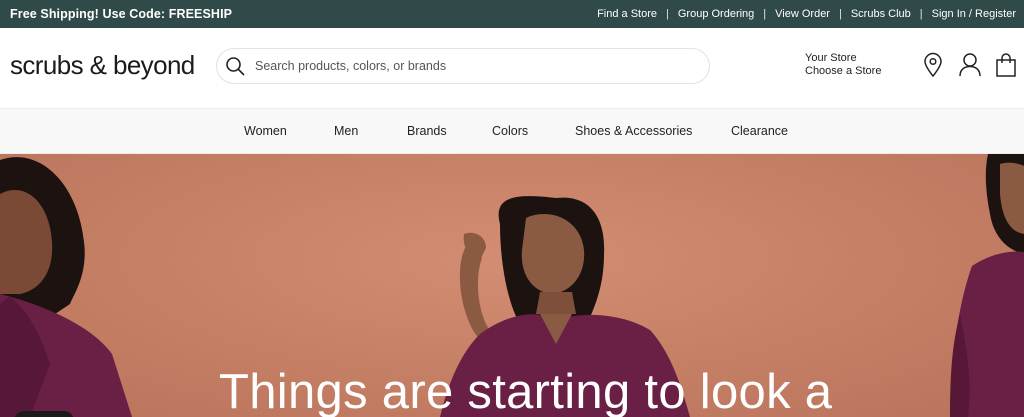 This screenshot has width=1024, height=417. I want to click on chat-widget-button, so click(44, 414).